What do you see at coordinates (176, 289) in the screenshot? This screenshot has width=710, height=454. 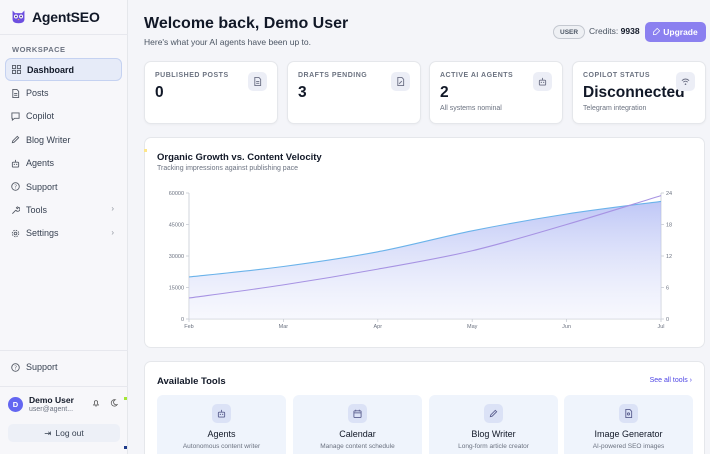 I see `y-tick-label-left: 15000` at bounding box center [176, 289].